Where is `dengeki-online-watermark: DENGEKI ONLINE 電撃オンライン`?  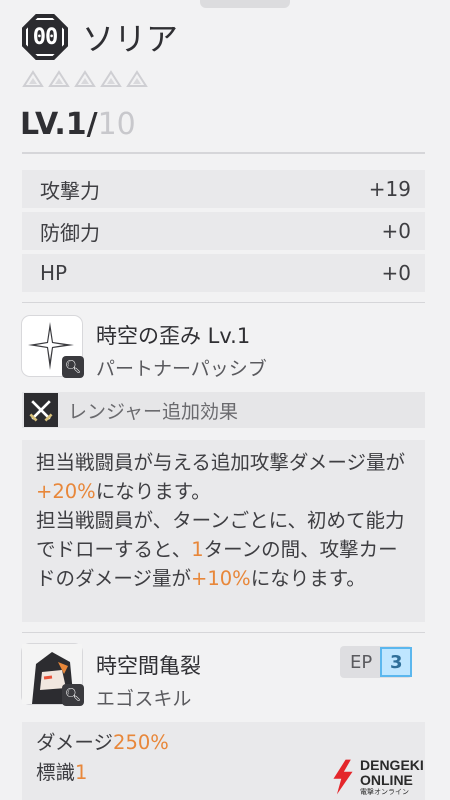
dengeki-online-watermark: DENGEKI ONLINE 電撃オンライン is located at coordinates (389, 777).